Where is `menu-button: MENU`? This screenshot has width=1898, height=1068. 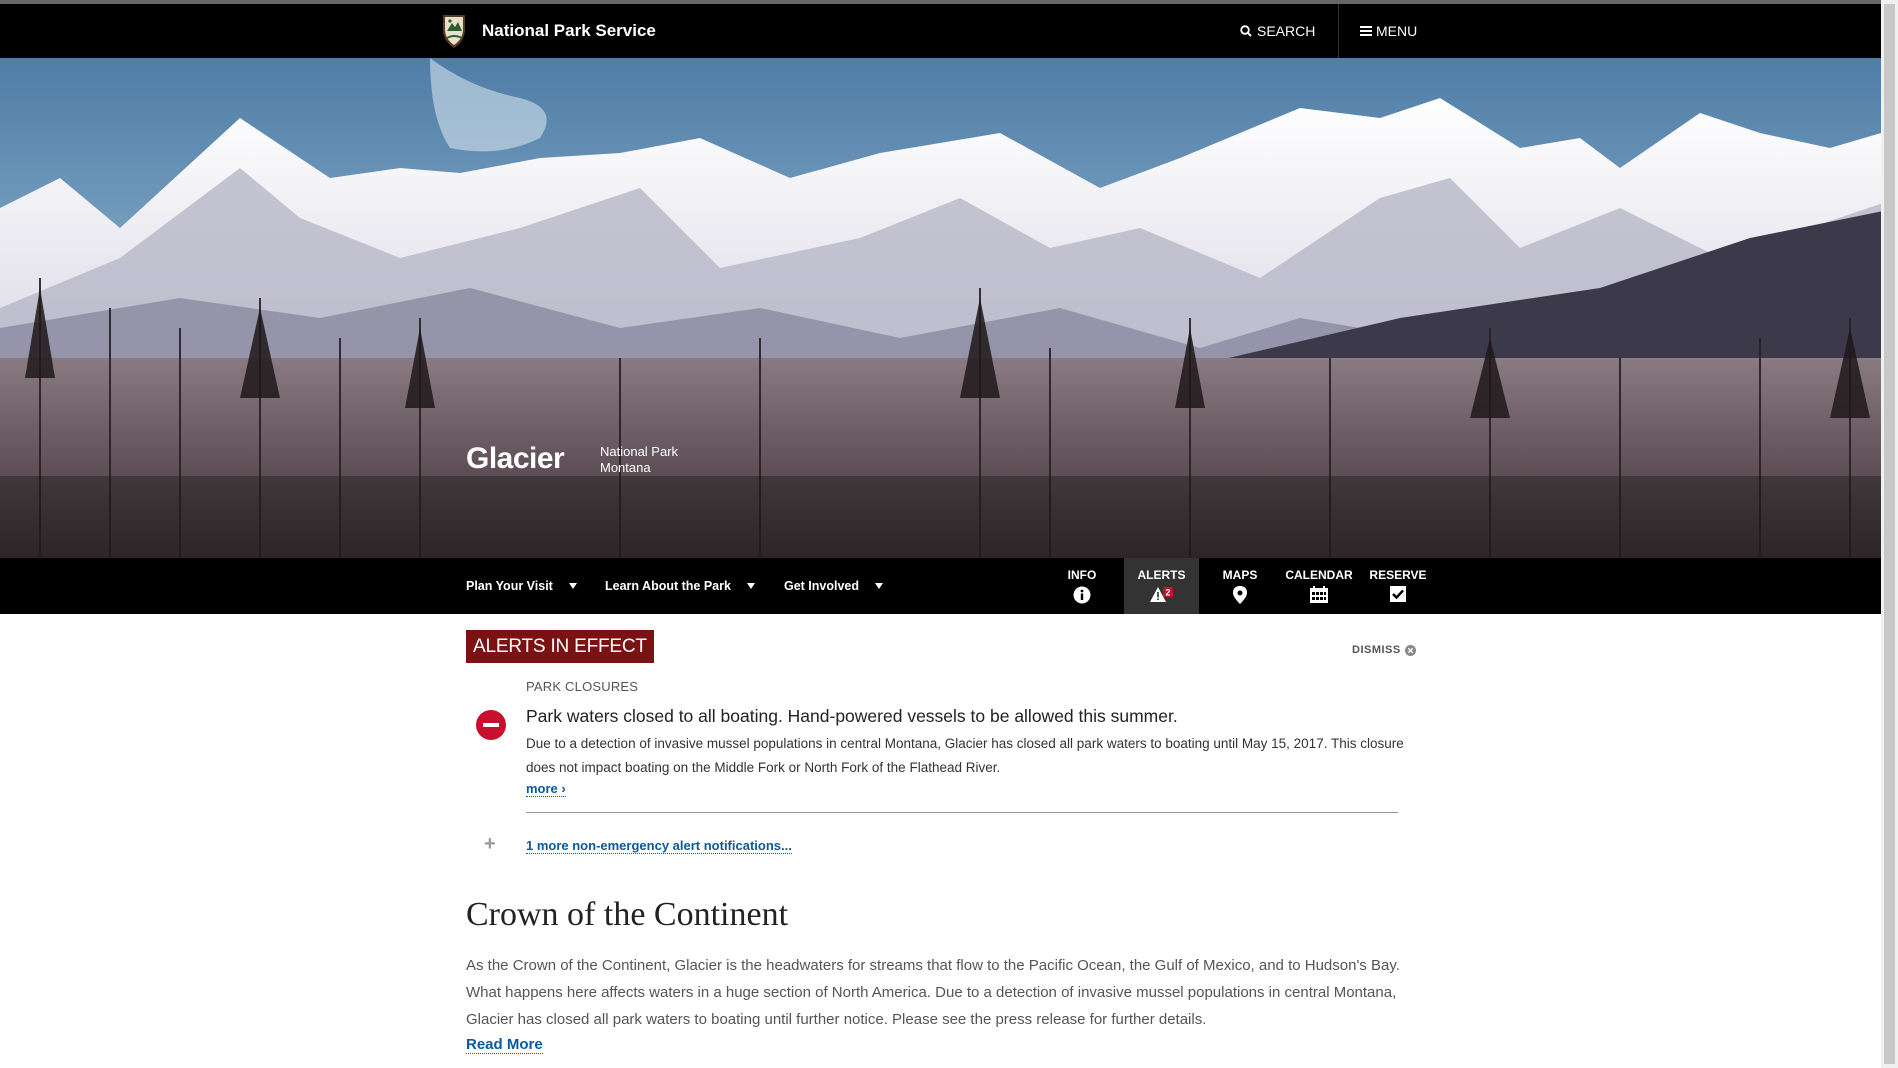
menu-button: MENU is located at coordinates (1388, 31).